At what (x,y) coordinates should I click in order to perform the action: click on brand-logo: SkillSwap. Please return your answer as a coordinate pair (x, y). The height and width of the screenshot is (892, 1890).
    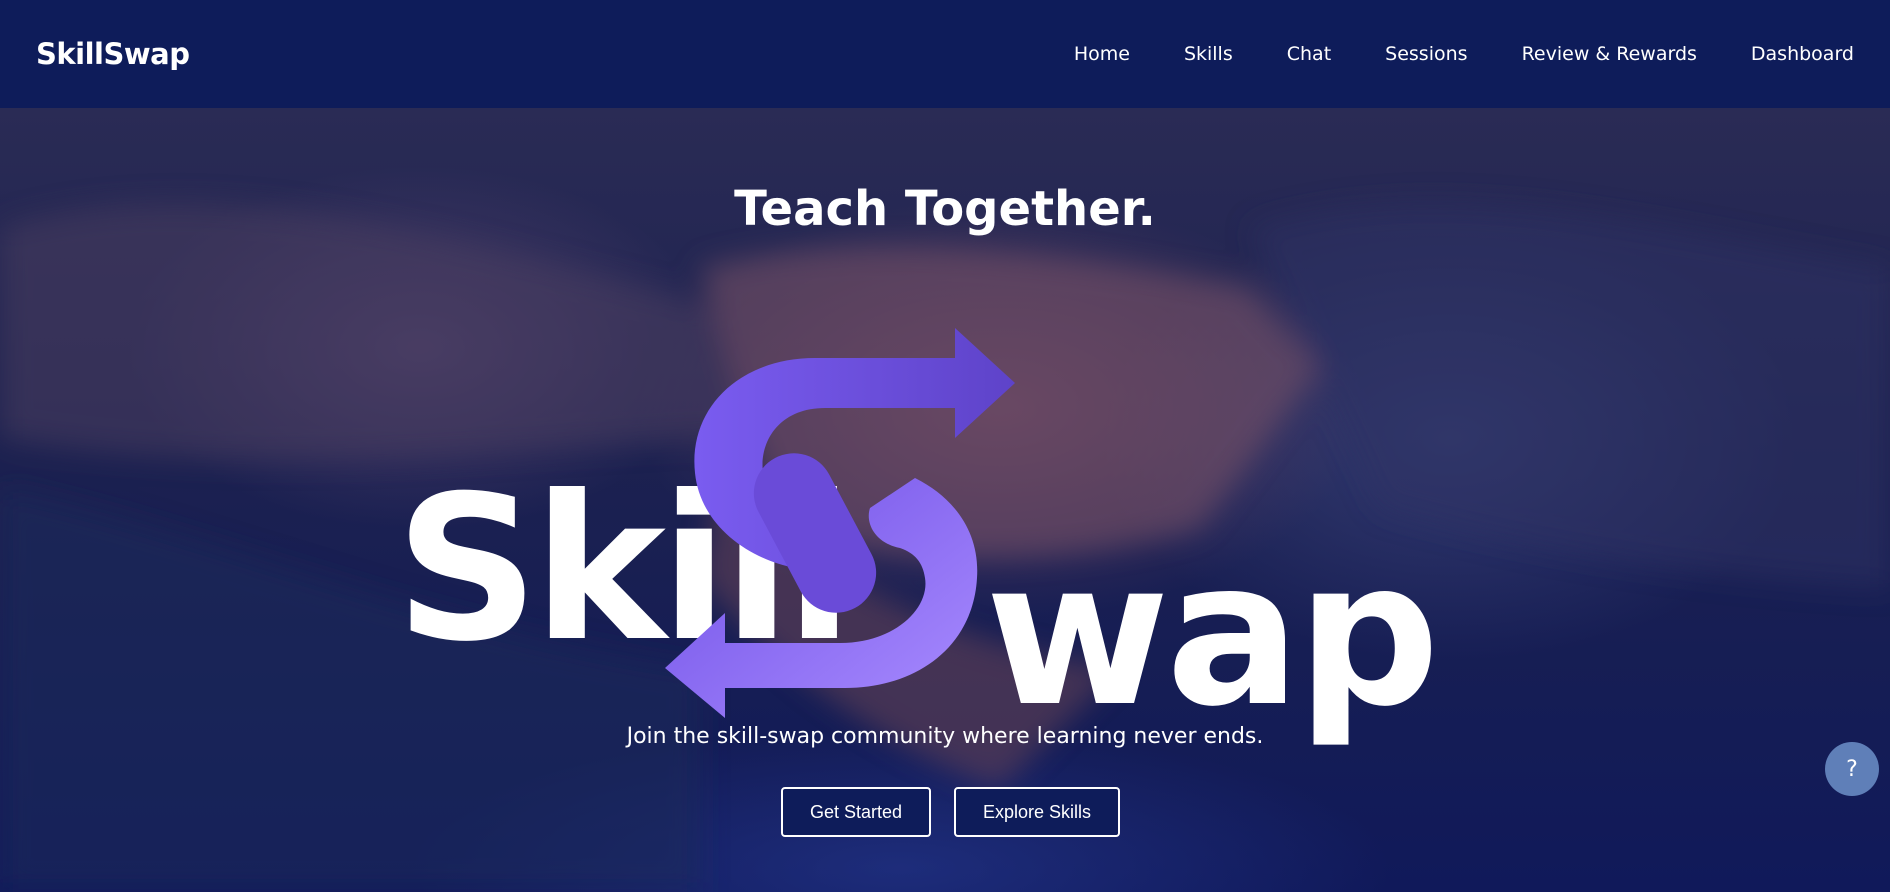
    Looking at the image, I should click on (113, 54).